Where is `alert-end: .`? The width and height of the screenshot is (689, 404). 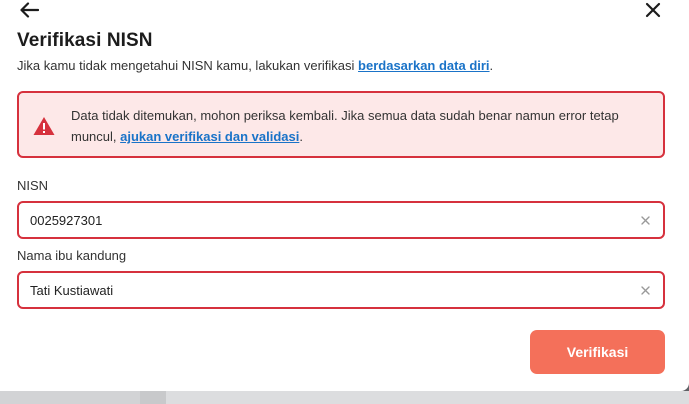
alert-end: . is located at coordinates (301, 136).